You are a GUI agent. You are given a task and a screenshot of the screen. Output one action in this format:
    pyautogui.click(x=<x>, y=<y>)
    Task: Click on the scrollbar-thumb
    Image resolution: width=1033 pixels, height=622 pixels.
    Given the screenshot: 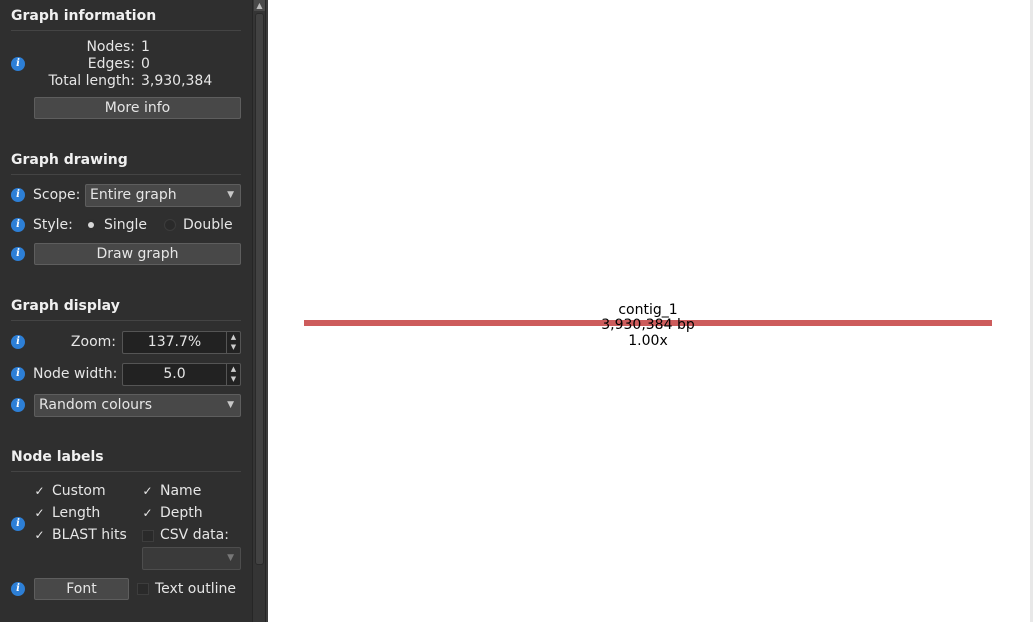 What is the action you would take?
    pyautogui.click(x=259, y=289)
    